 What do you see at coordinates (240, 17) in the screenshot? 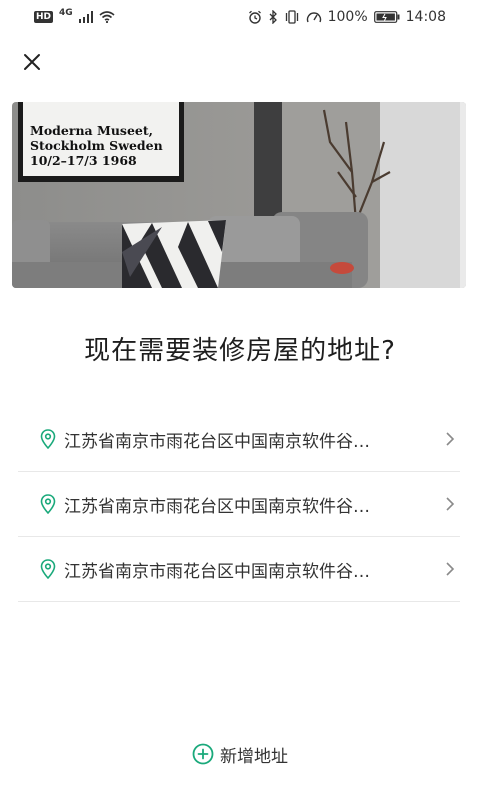
I see `status-bar: HD 4G 100% 14:08` at bounding box center [240, 17].